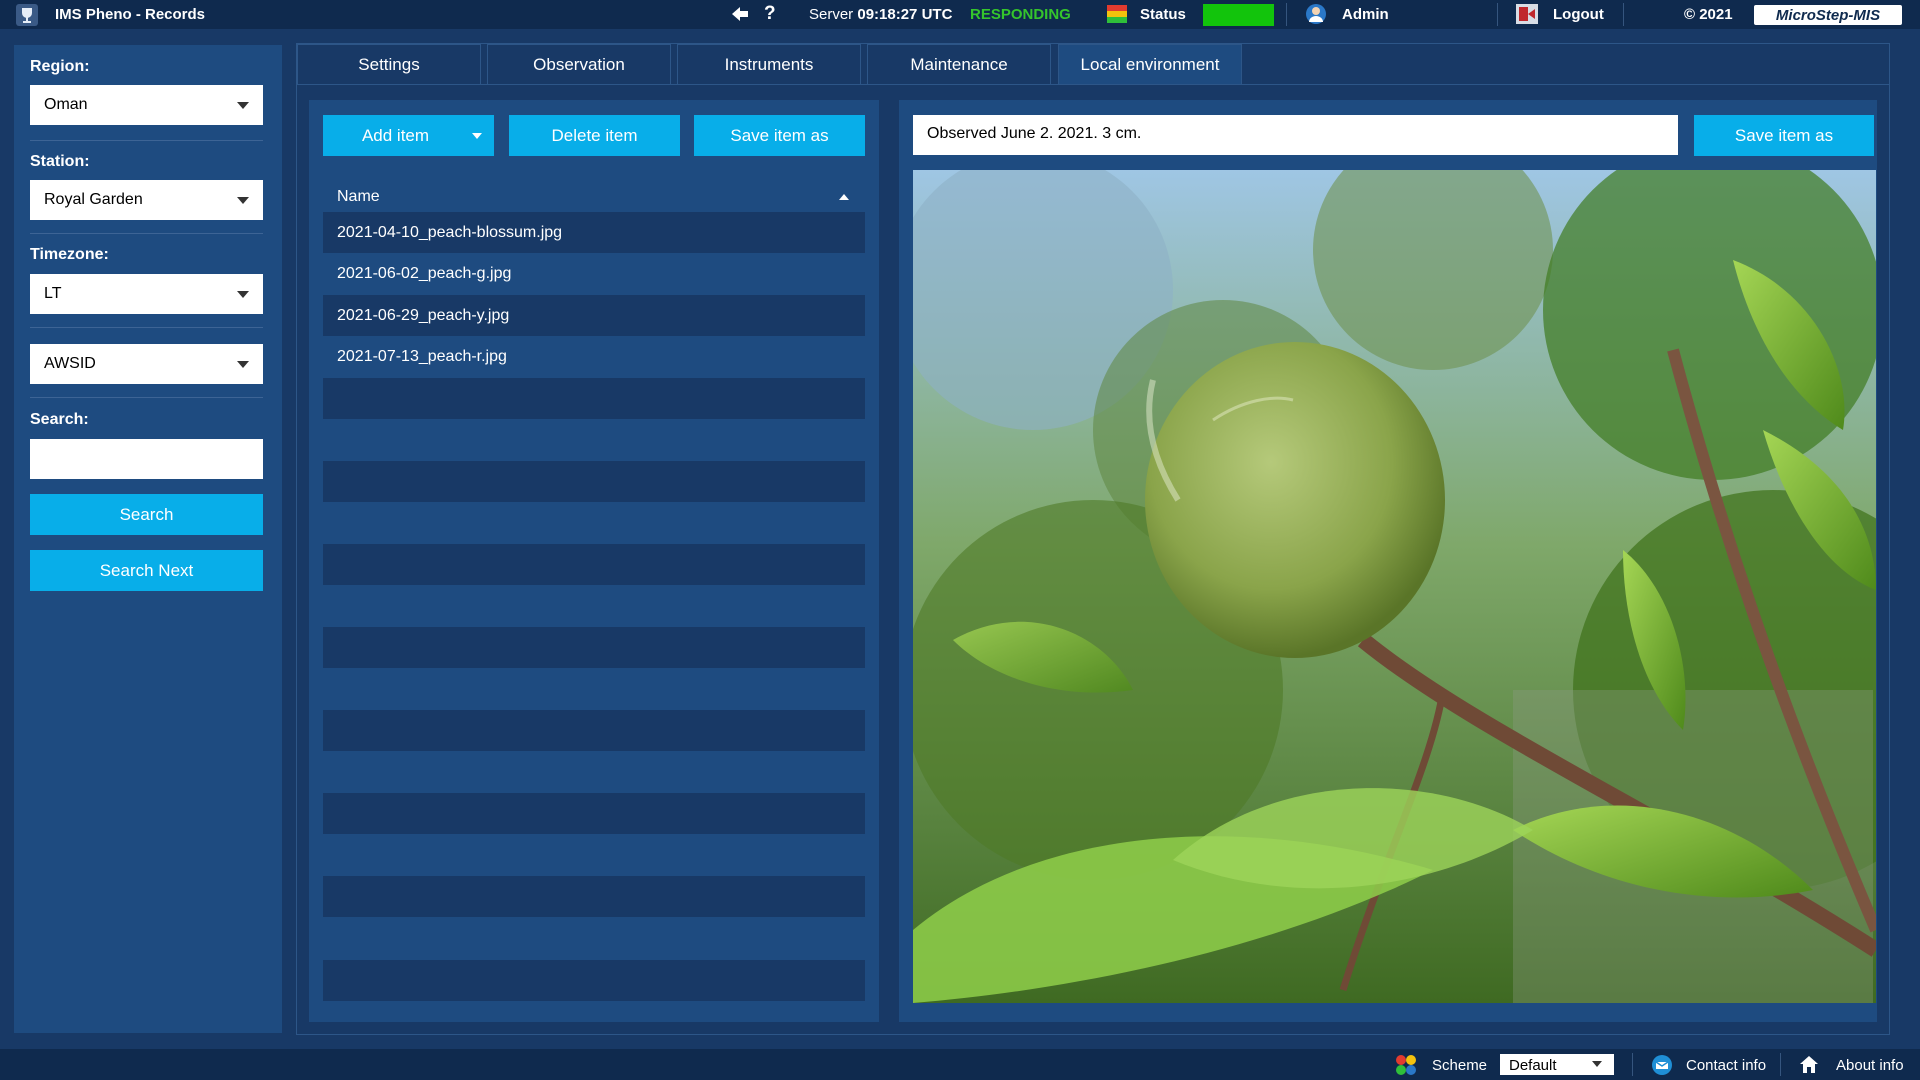 The image size is (1920, 1080). Describe the element at coordinates (844, 197) in the screenshot. I see `sort-ascending-icon` at that location.